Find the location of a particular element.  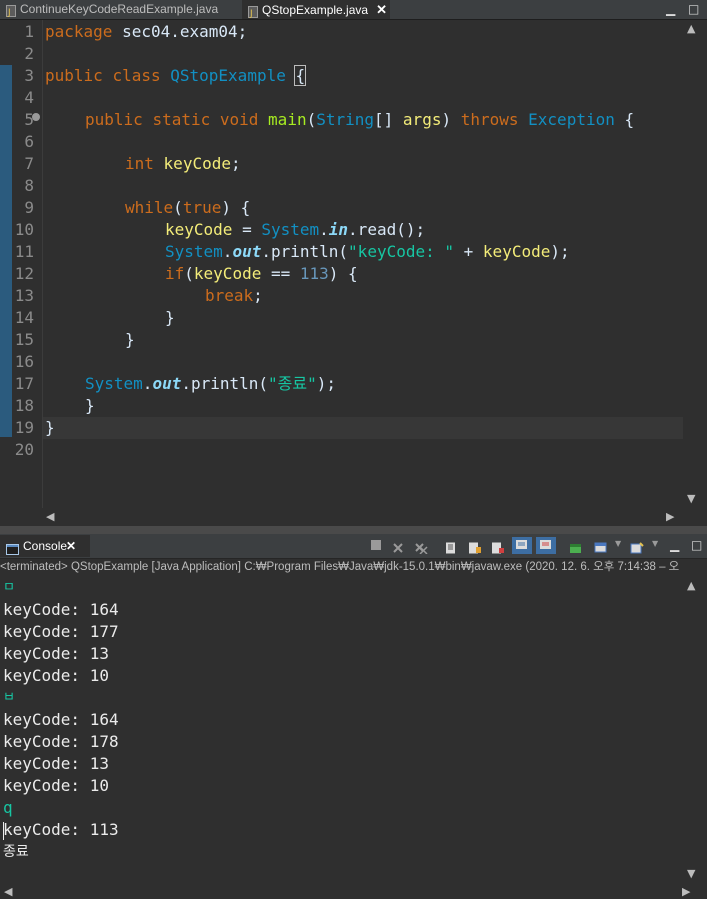

code-line-18: } is located at coordinates (90, 406).